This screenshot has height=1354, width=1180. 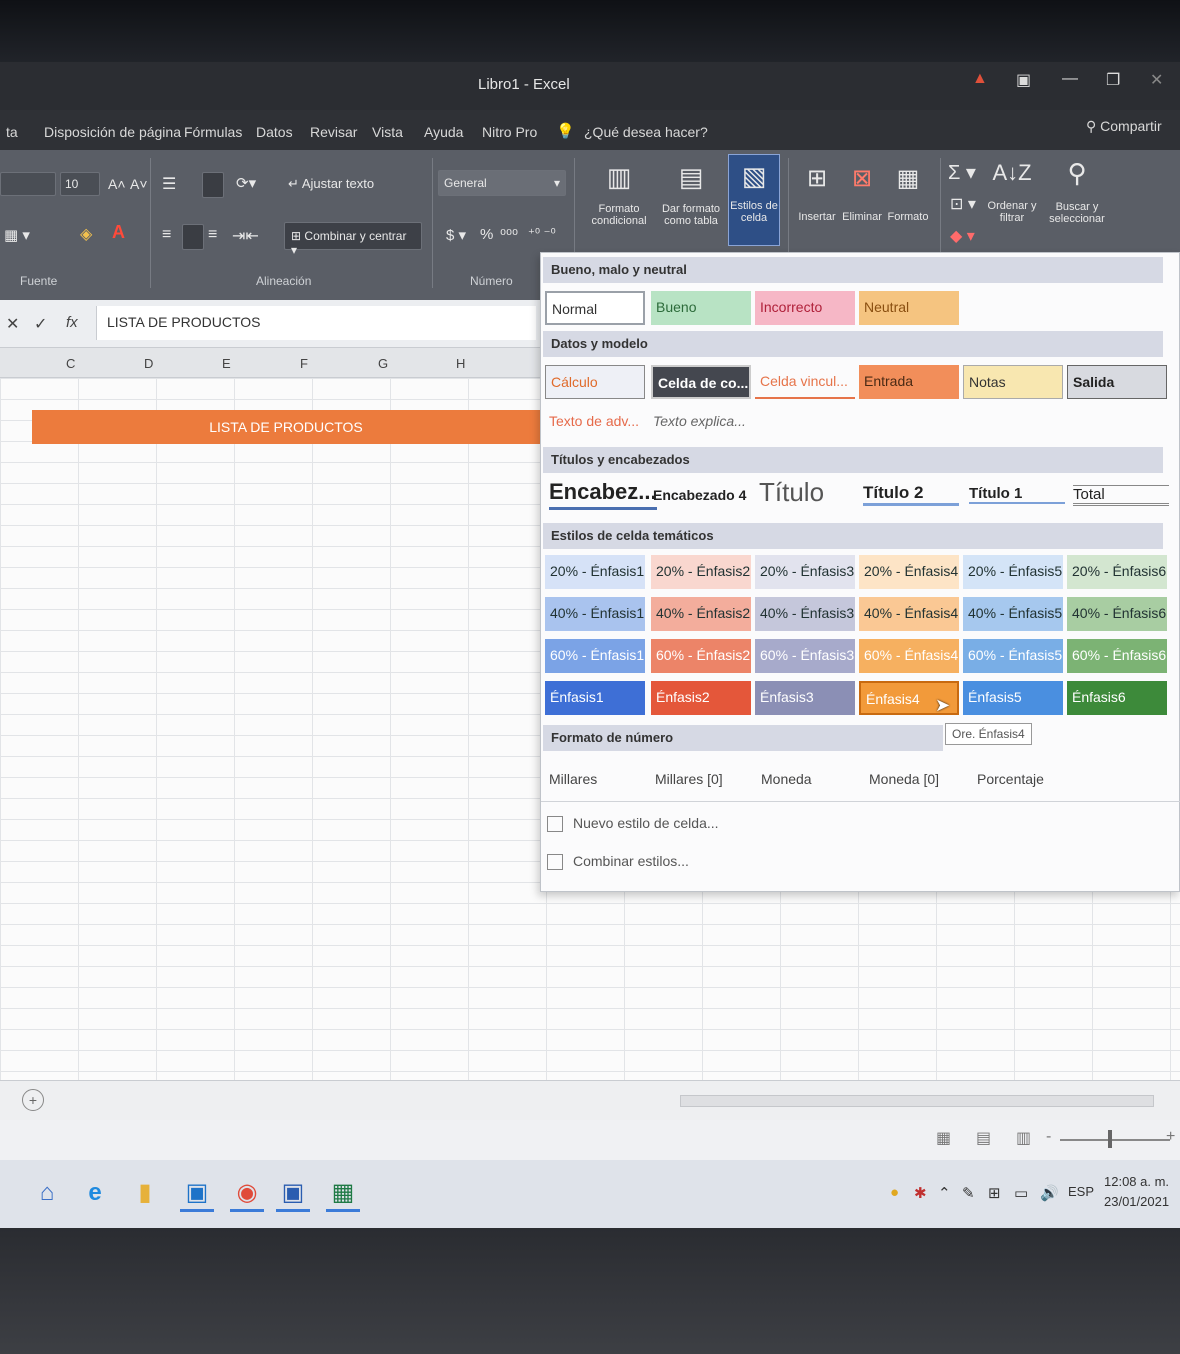 What do you see at coordinates (595, 614) in the screenshot?
I see `style-40-accent1: 40% - Énfasis1` at bounding box center [595, 614].